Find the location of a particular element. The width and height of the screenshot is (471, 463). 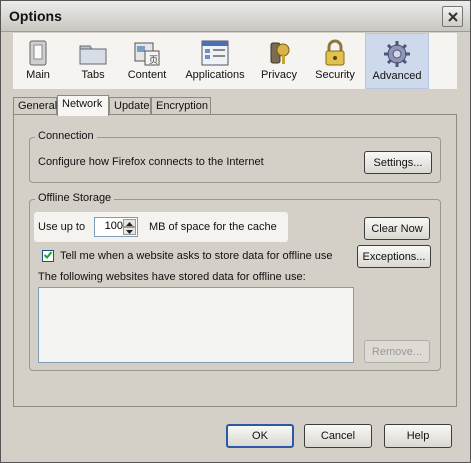

toolbar-label-content: Content is located at coordinates (147, 75).